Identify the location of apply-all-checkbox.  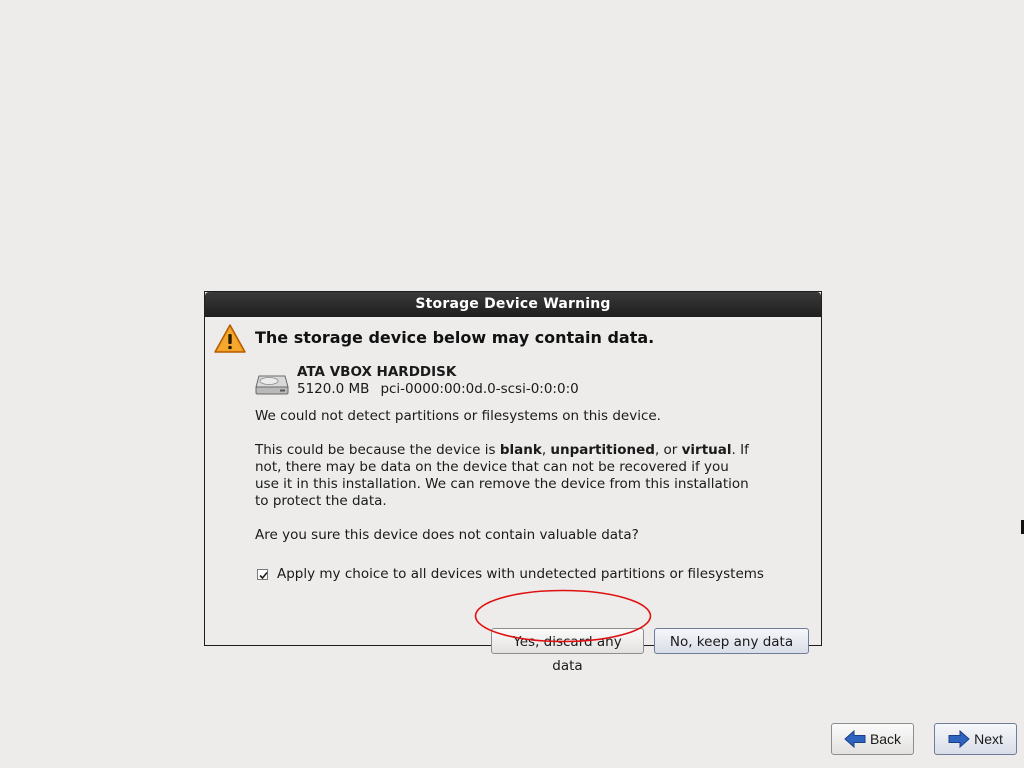
(262, 574).